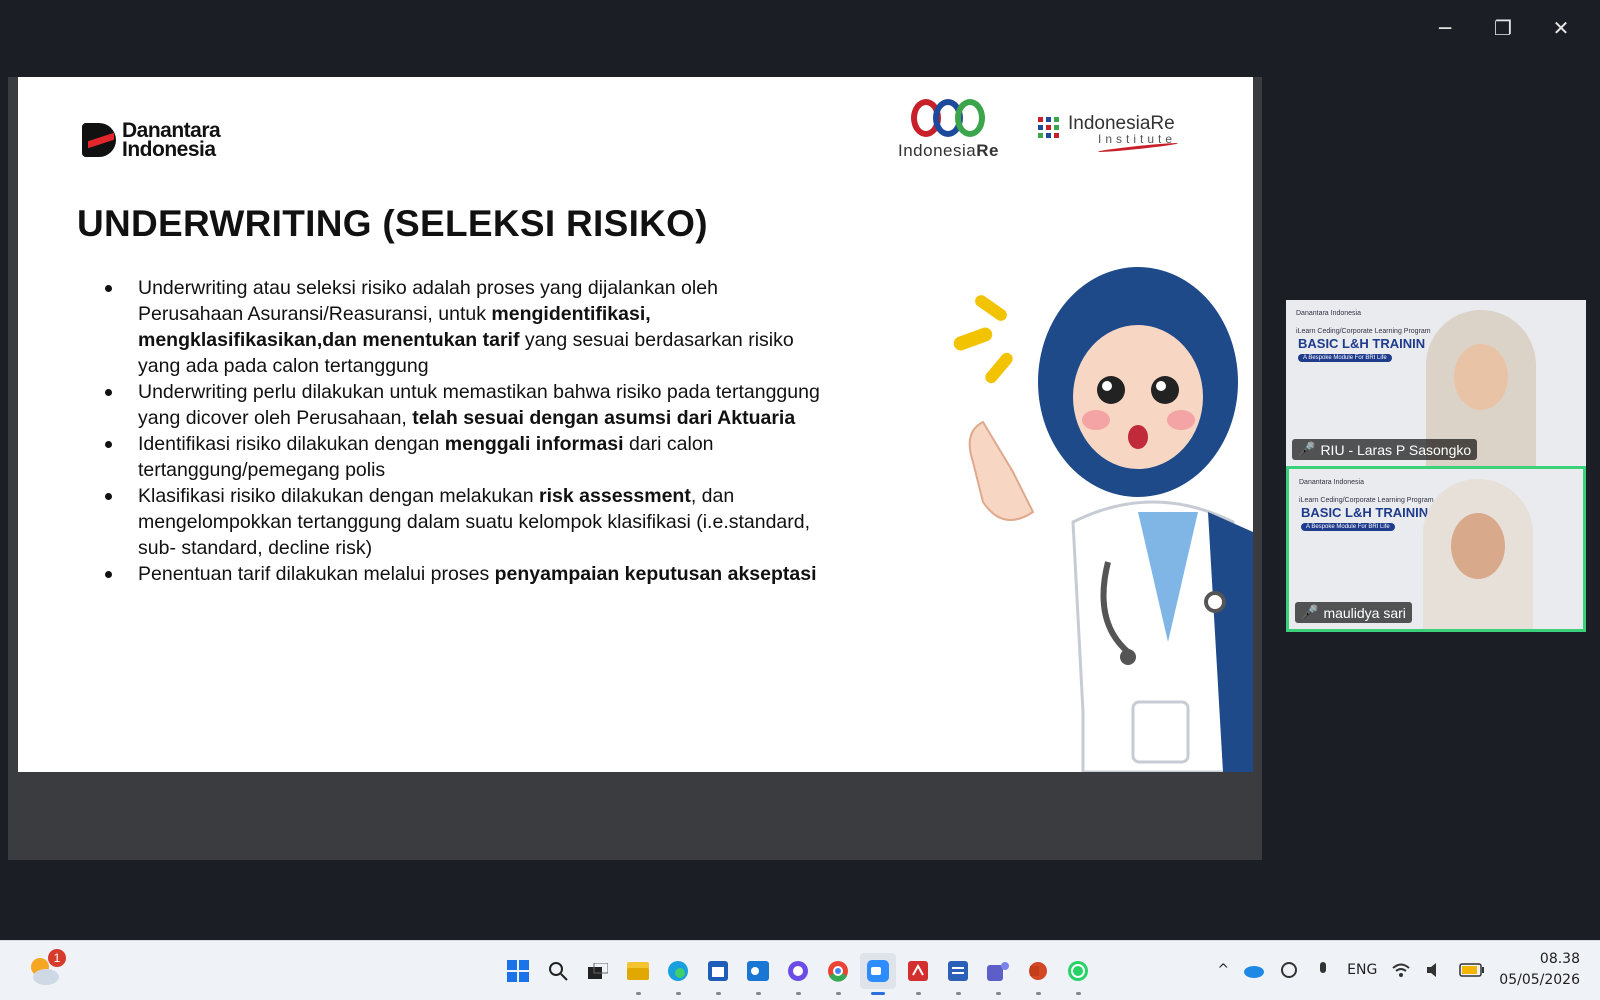 The image size is (1600, 1000). I want to click on time: 08.38, so click(1559, 959).